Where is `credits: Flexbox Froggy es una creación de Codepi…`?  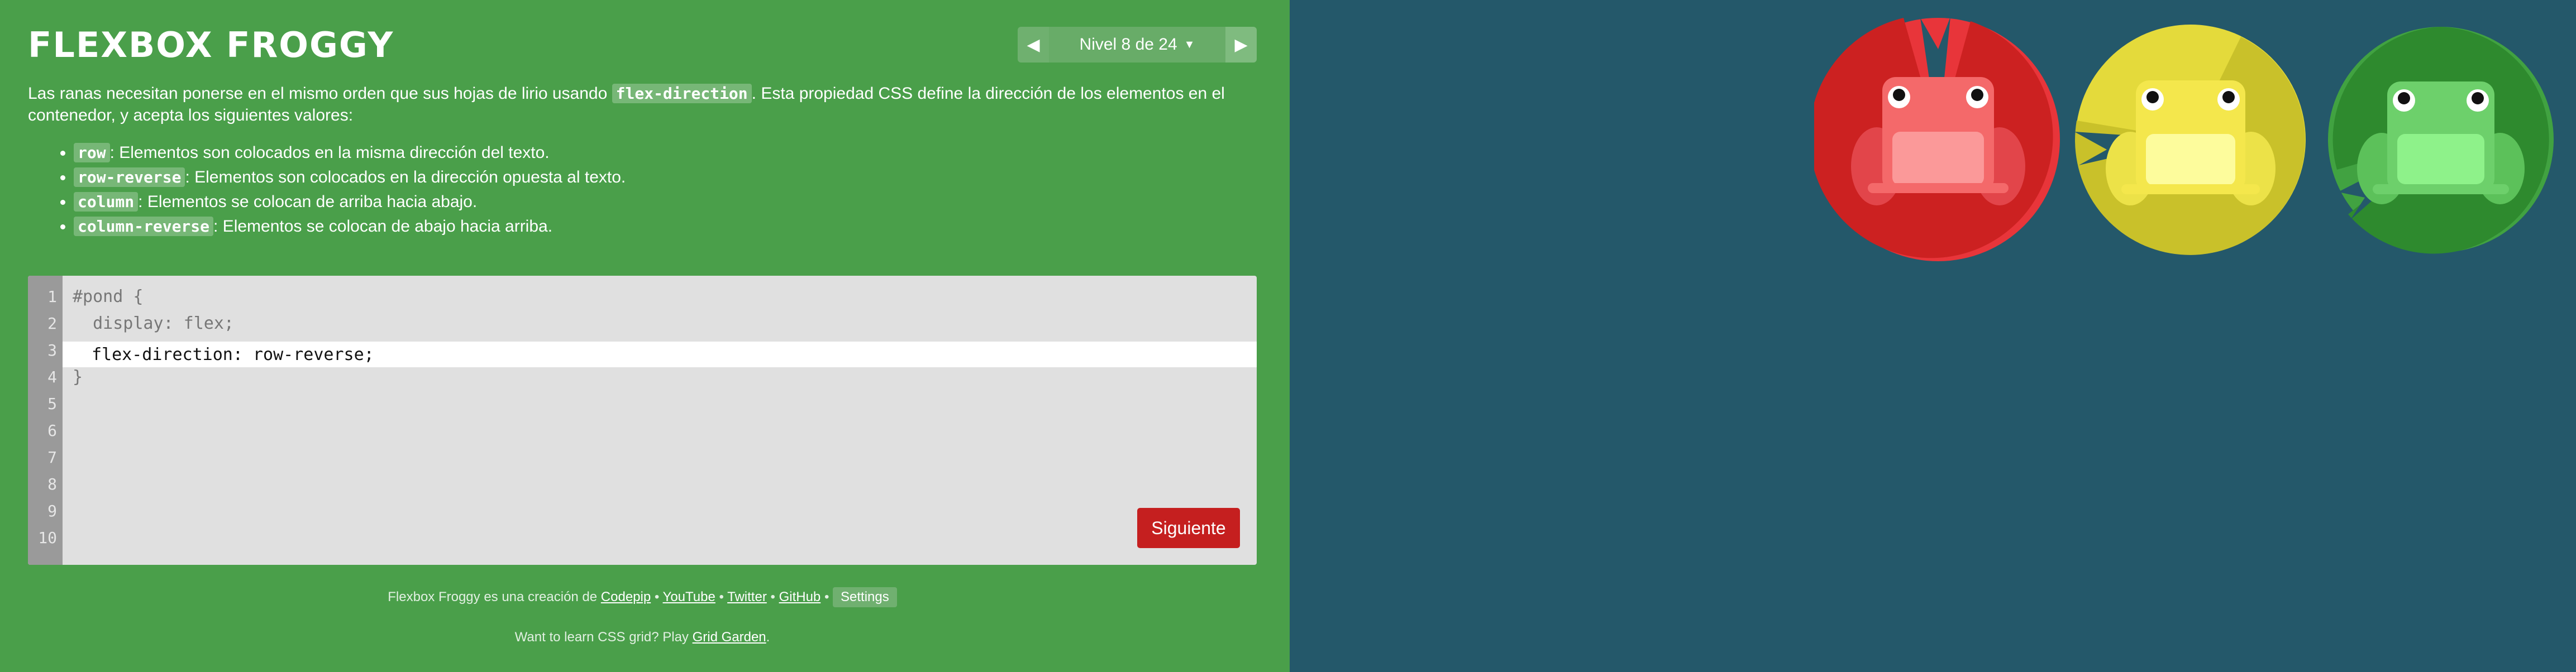
credits: Flexbox Froggy es una creación de Codepi… is located at coordinates (642, 597).